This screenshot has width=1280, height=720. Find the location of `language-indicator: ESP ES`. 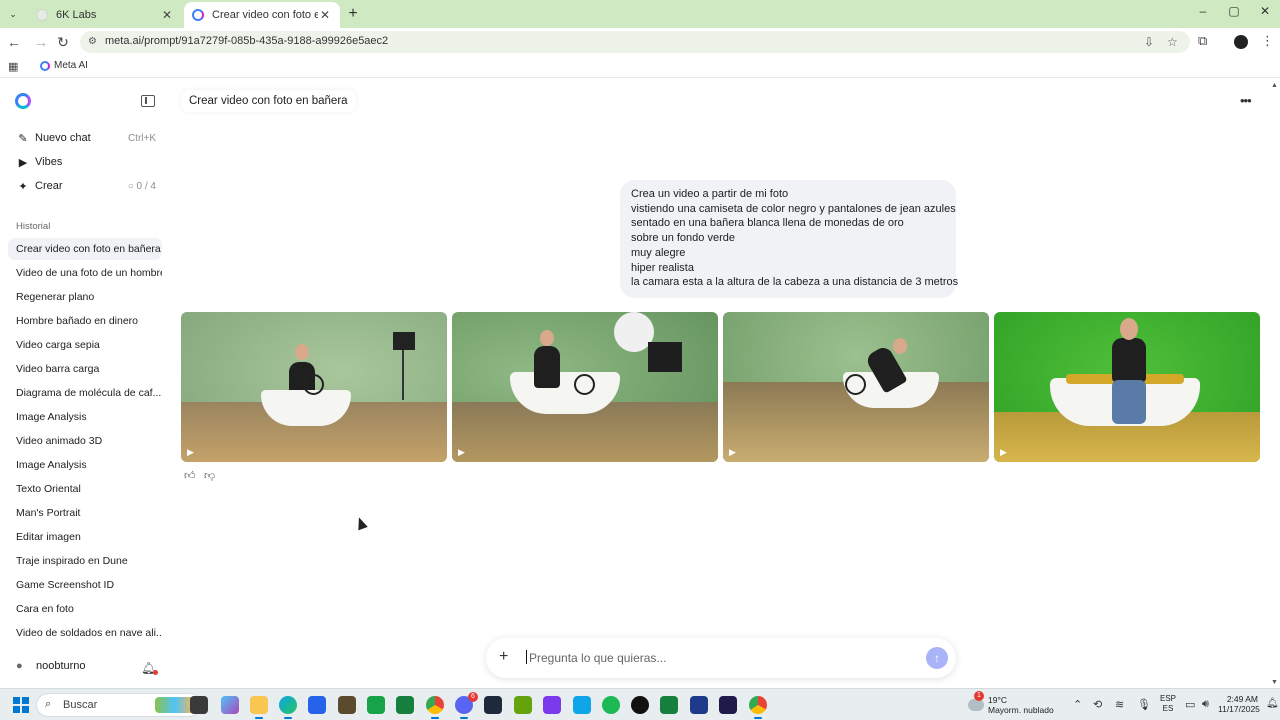

language-indicator: ESP ES is located at coordinates (1168, 704).